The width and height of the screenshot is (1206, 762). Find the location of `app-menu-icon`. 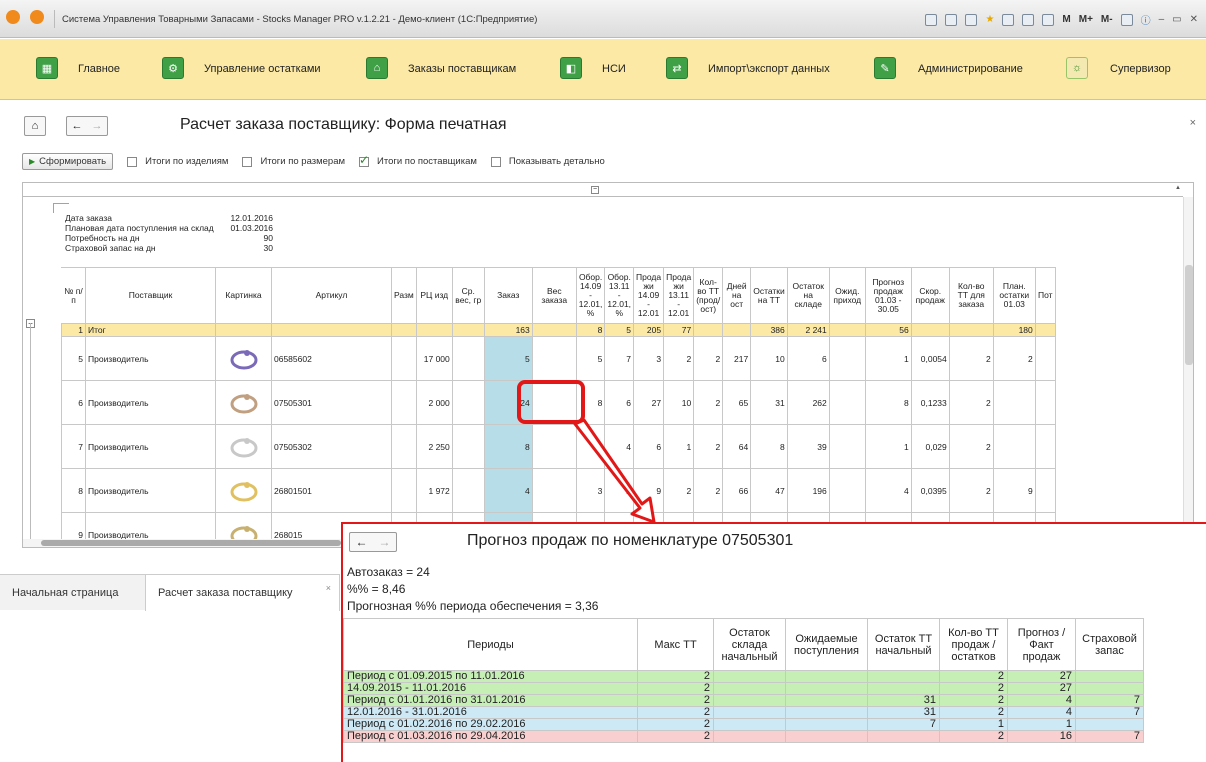

app-menu-icon is located at coordinates (37, 17).